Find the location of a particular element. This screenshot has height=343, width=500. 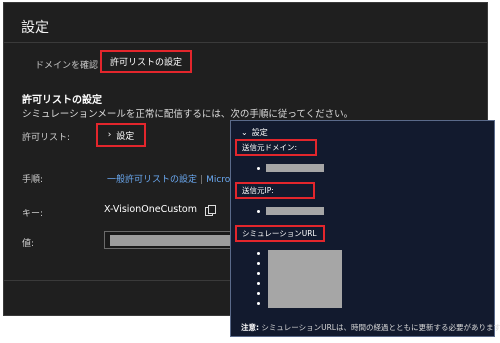

value-field is located at coordinates (171, 240).